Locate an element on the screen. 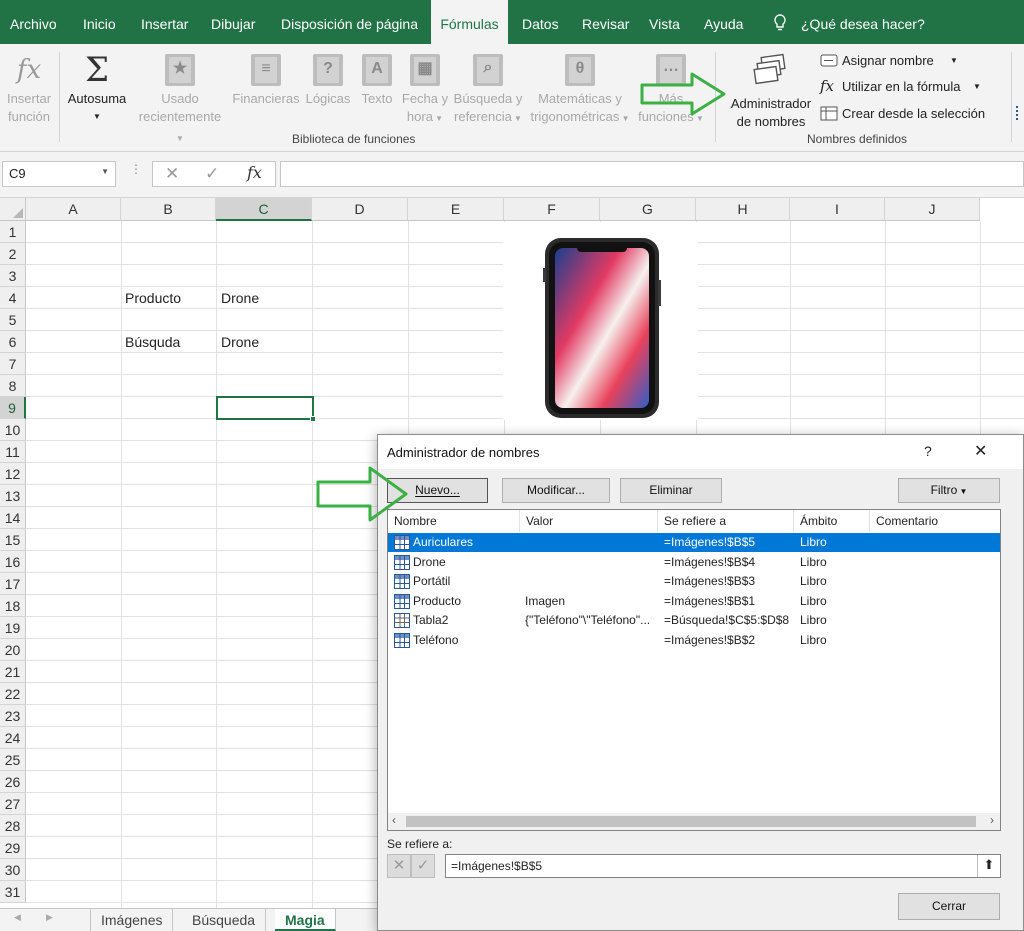 Image resolution: width=1024 pixels, height=931 pixels. name-list-row: Auriculares =Imágenes!$B$5 Libro is located at coordinates (694, 542).